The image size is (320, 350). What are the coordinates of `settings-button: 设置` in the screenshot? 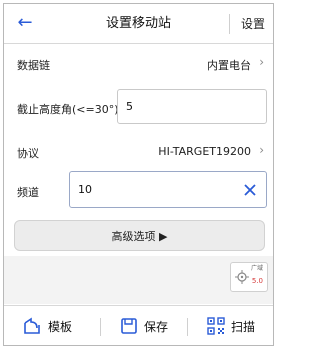 It's located at (253, 24).